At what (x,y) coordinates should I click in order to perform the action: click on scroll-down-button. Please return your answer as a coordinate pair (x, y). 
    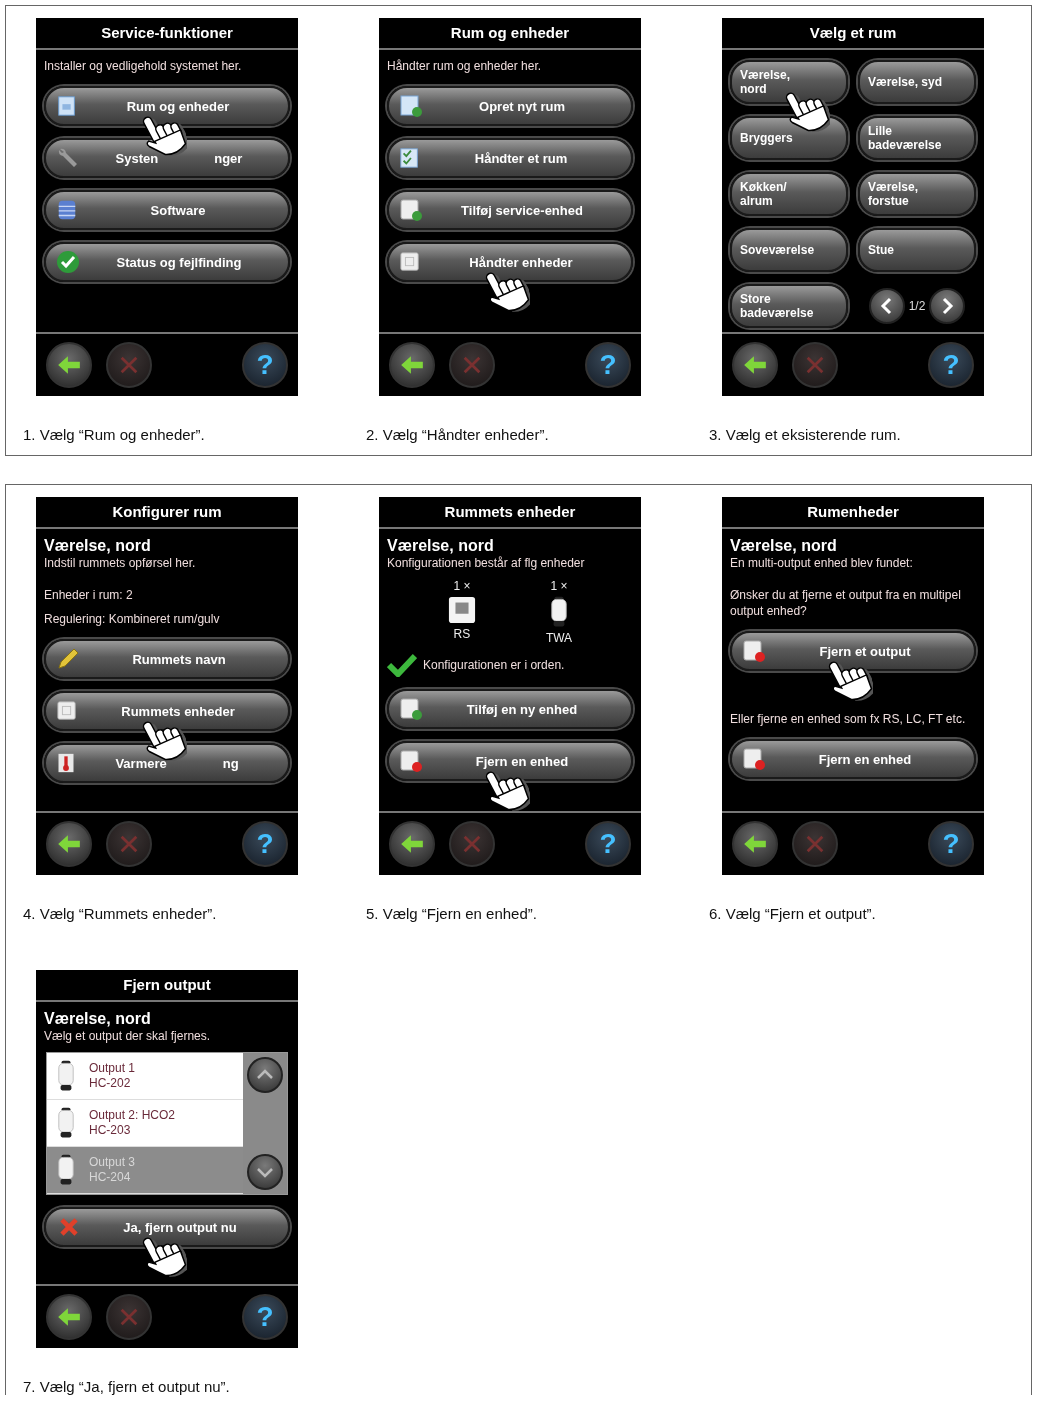
    Looking at the image, I should click on (265, 1172).